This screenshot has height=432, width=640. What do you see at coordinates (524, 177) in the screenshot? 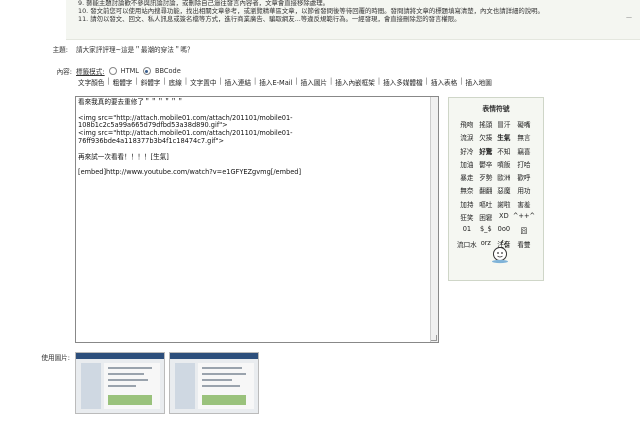
I see `emoticon-button: 歡呼` at bounding box center [524, 177].